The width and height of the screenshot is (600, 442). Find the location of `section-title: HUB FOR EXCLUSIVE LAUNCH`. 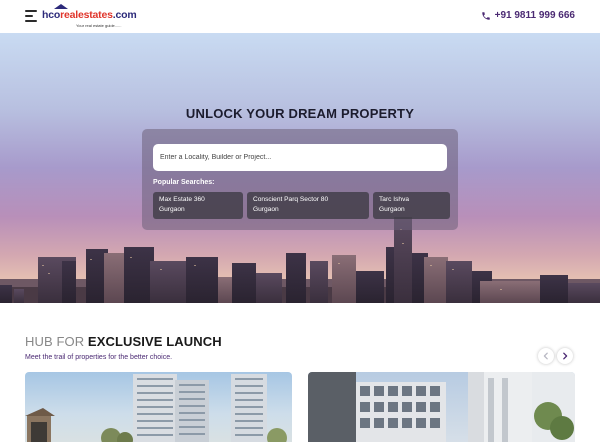

section-title: HUB FOR EXCLUSIVE LAUNCH is located at coordinates (123, 341).